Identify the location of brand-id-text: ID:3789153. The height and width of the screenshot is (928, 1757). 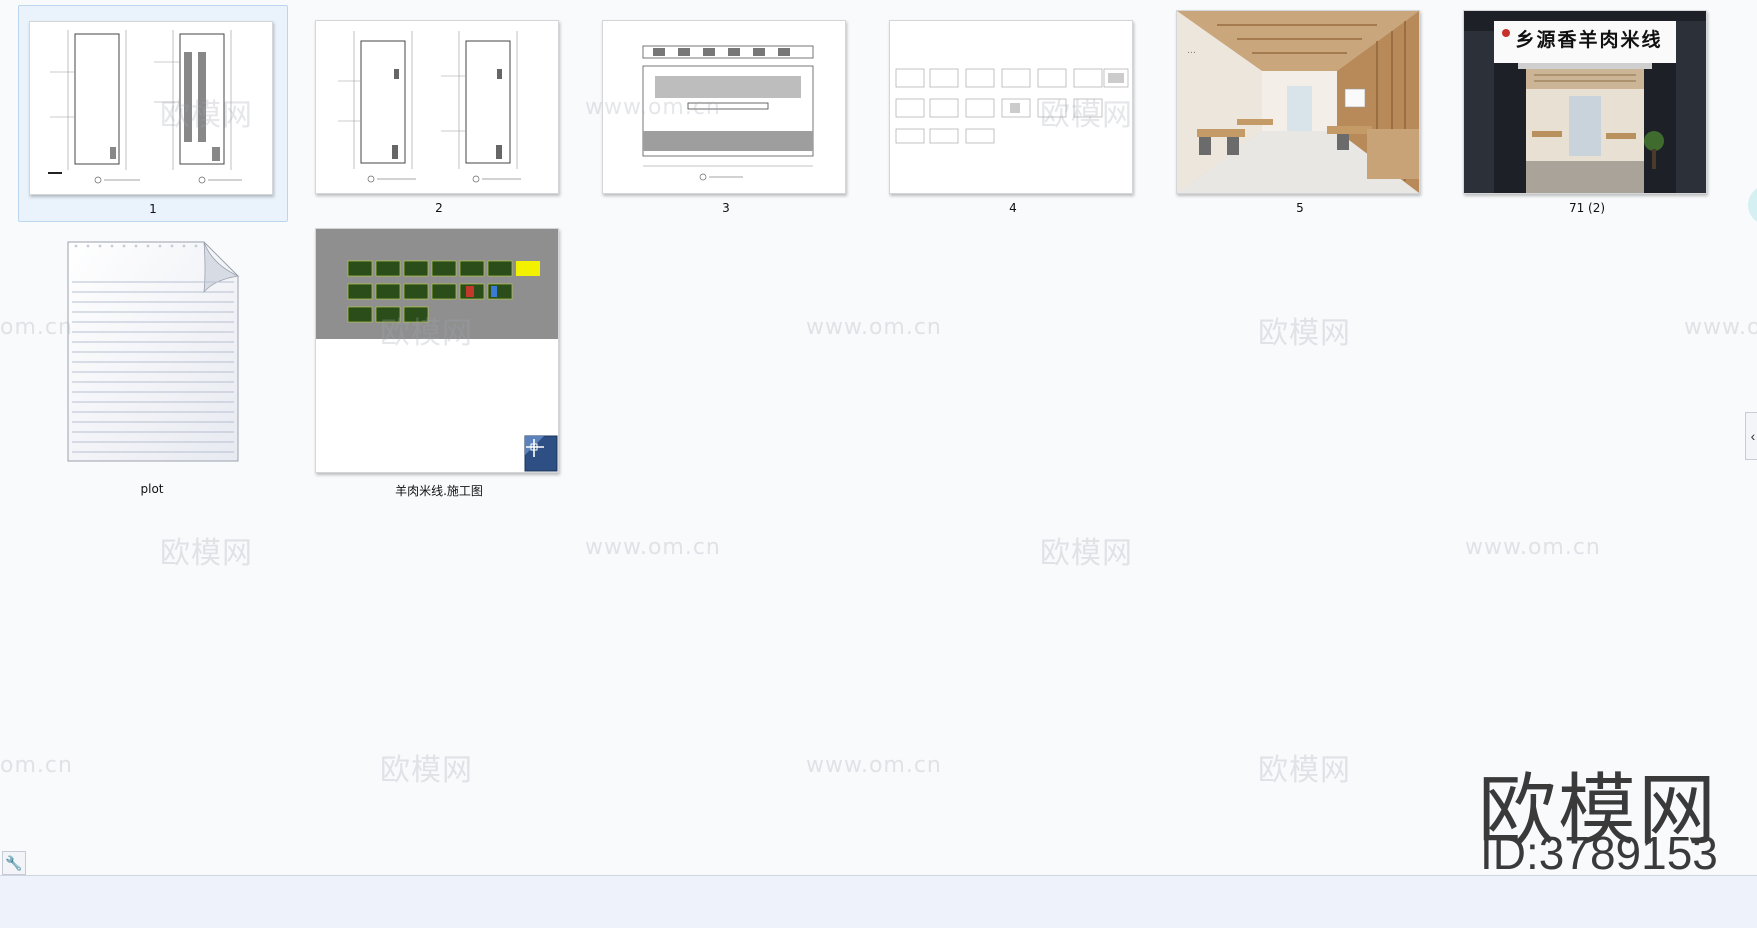
(1599, 853).